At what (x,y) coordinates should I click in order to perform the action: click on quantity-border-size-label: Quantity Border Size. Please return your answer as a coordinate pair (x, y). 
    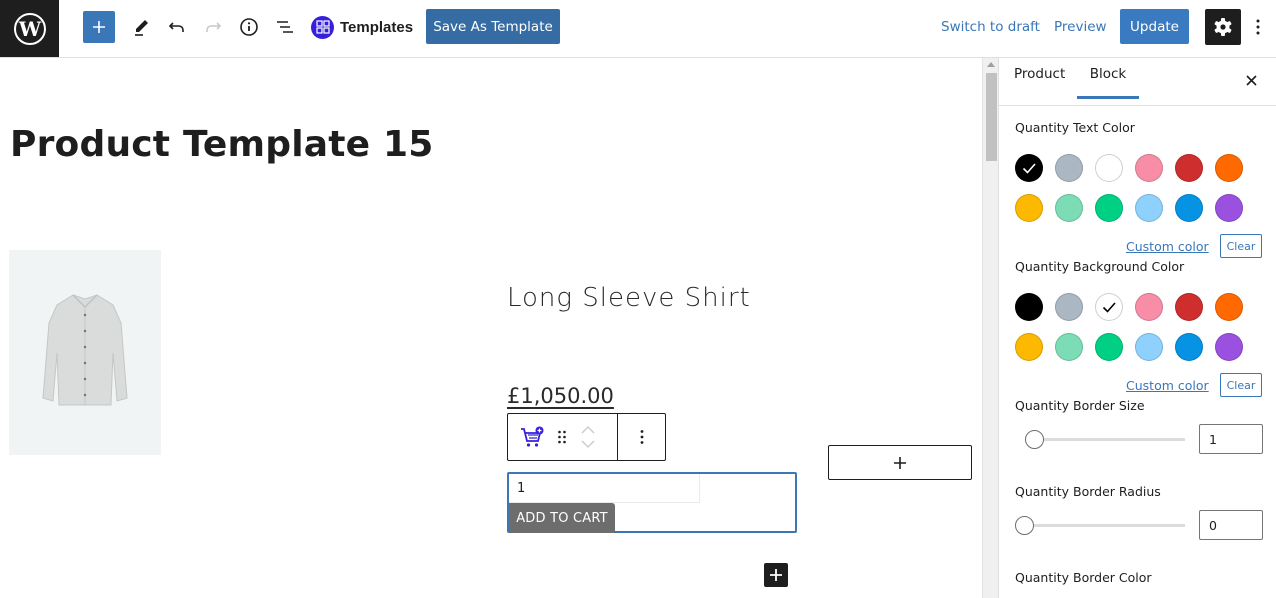
    Looking at the image, I should click on (1080, 405).